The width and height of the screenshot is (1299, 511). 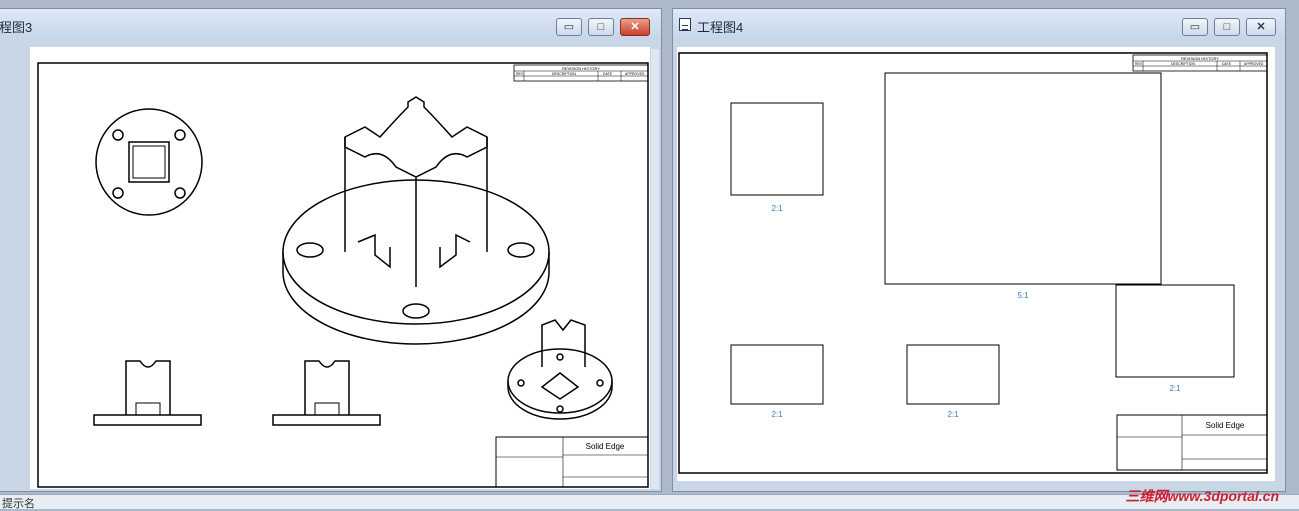 What do you see at coordinates (720, 27) in the screenshot?
I see `window-title: 工程图4` at bounding box center [720, 27].